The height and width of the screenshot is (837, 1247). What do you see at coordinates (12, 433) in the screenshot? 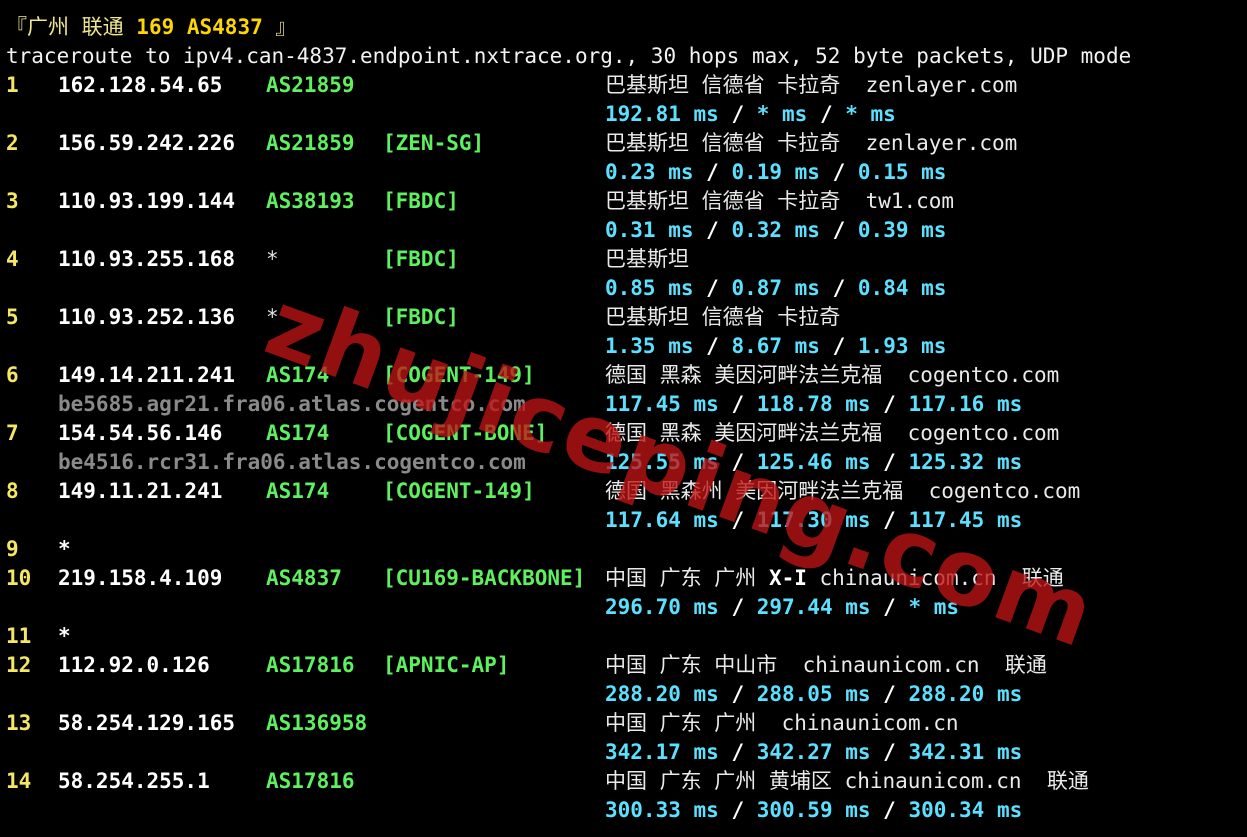
I see `hop-number: 7` at bounding box center [12, 433].